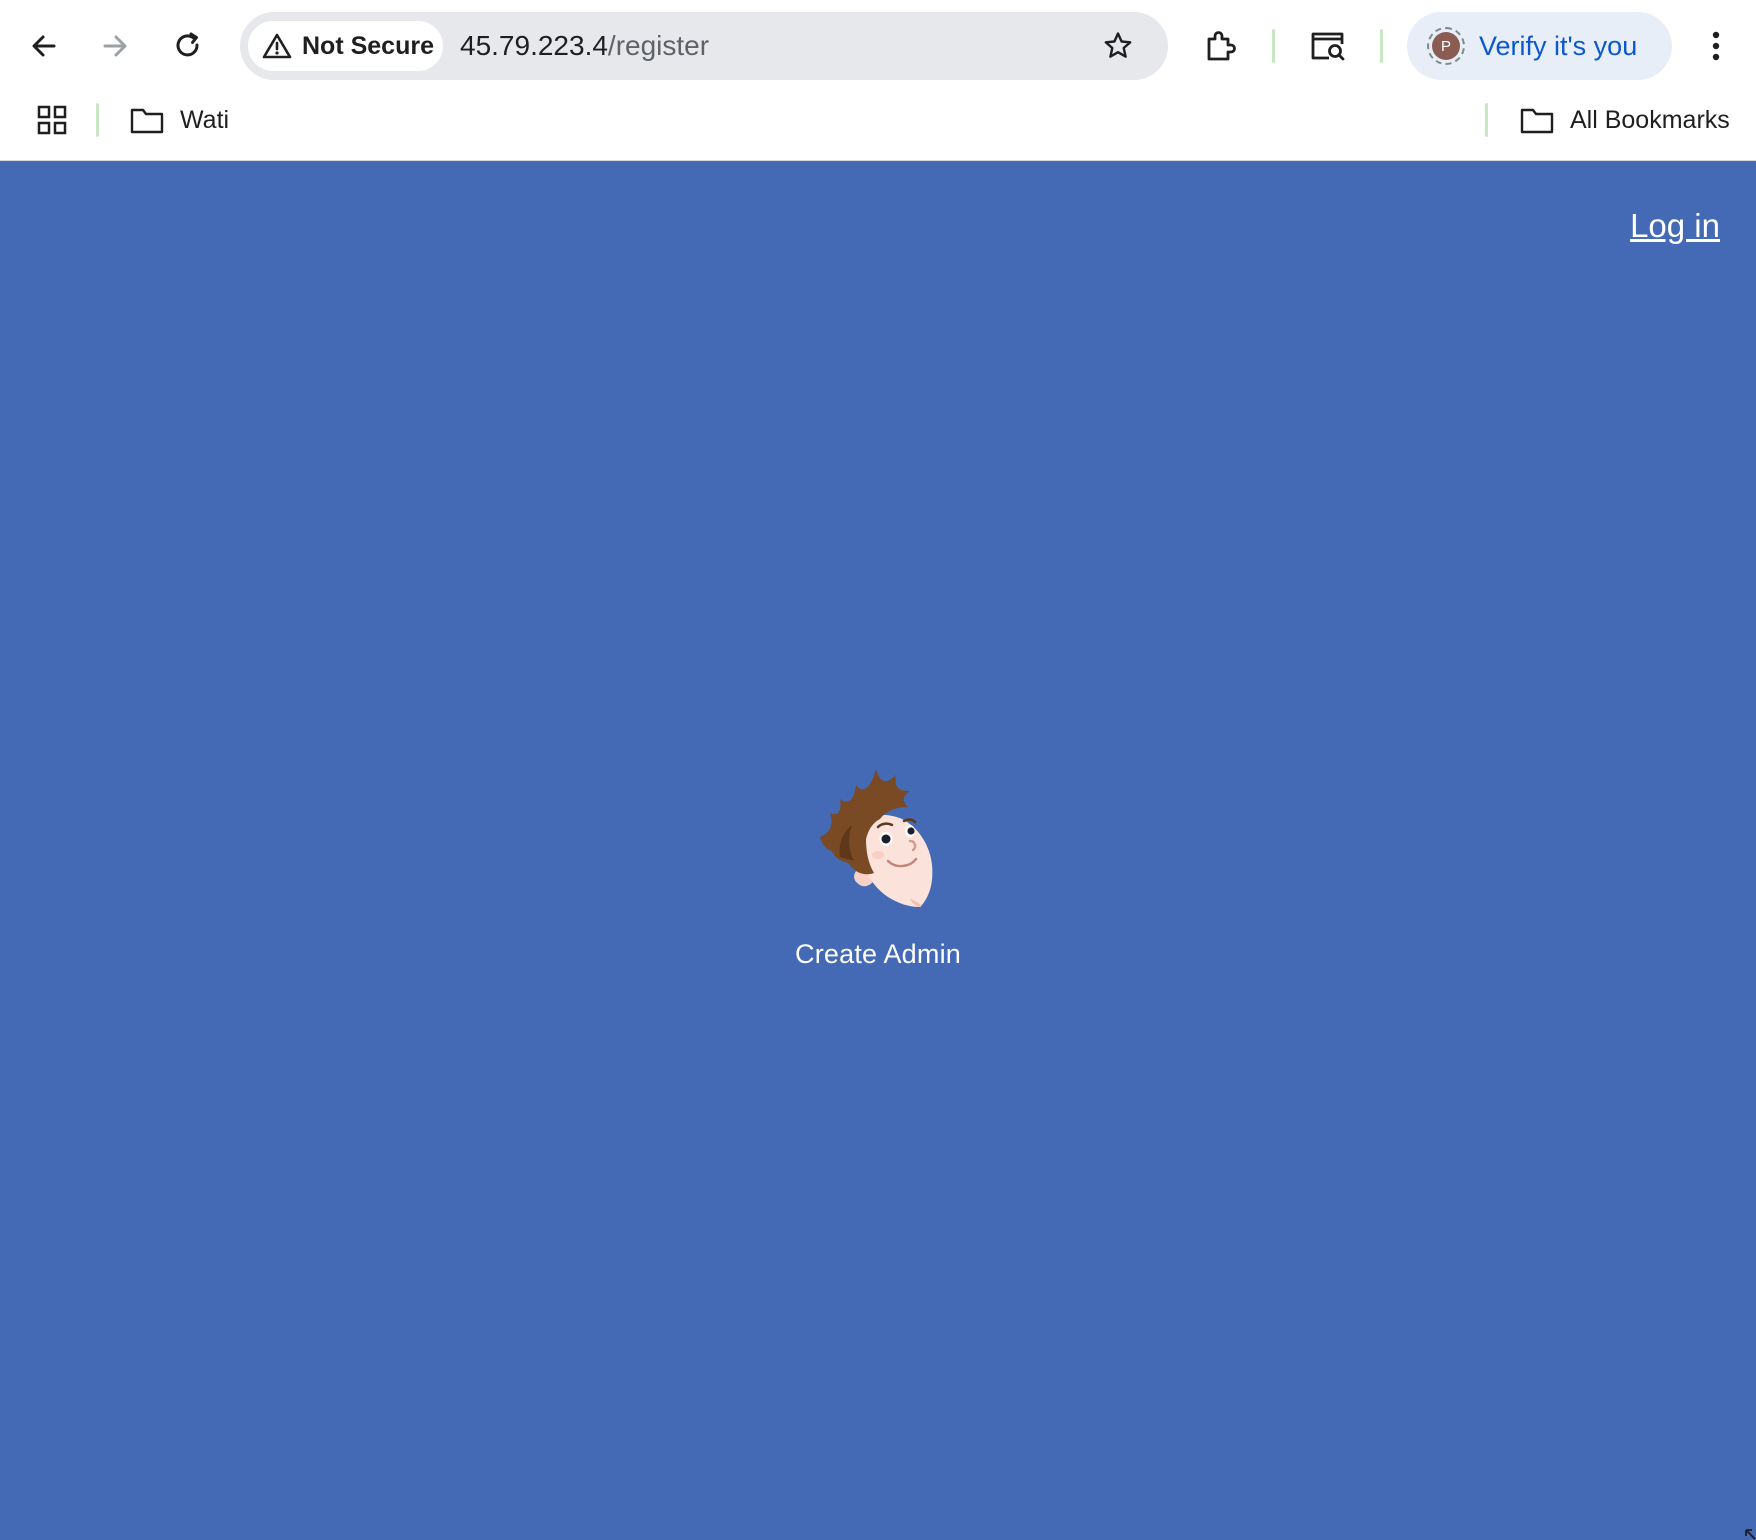 This screenshot has width=1756, height=1540. I want to click on extensions-puzzle-icon, so click(1221, 46).